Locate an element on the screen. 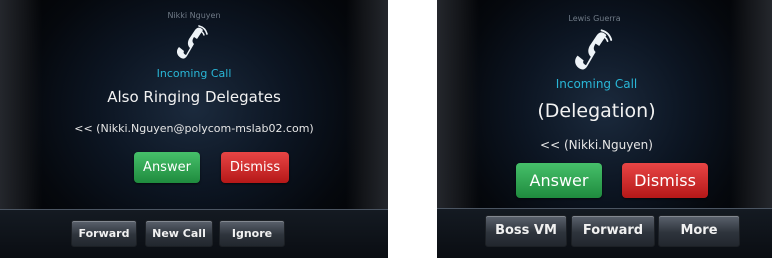 This screenshot has width=772, height=258. call-heading: Also Ringing Delegates is located at coordinates (194, 97).